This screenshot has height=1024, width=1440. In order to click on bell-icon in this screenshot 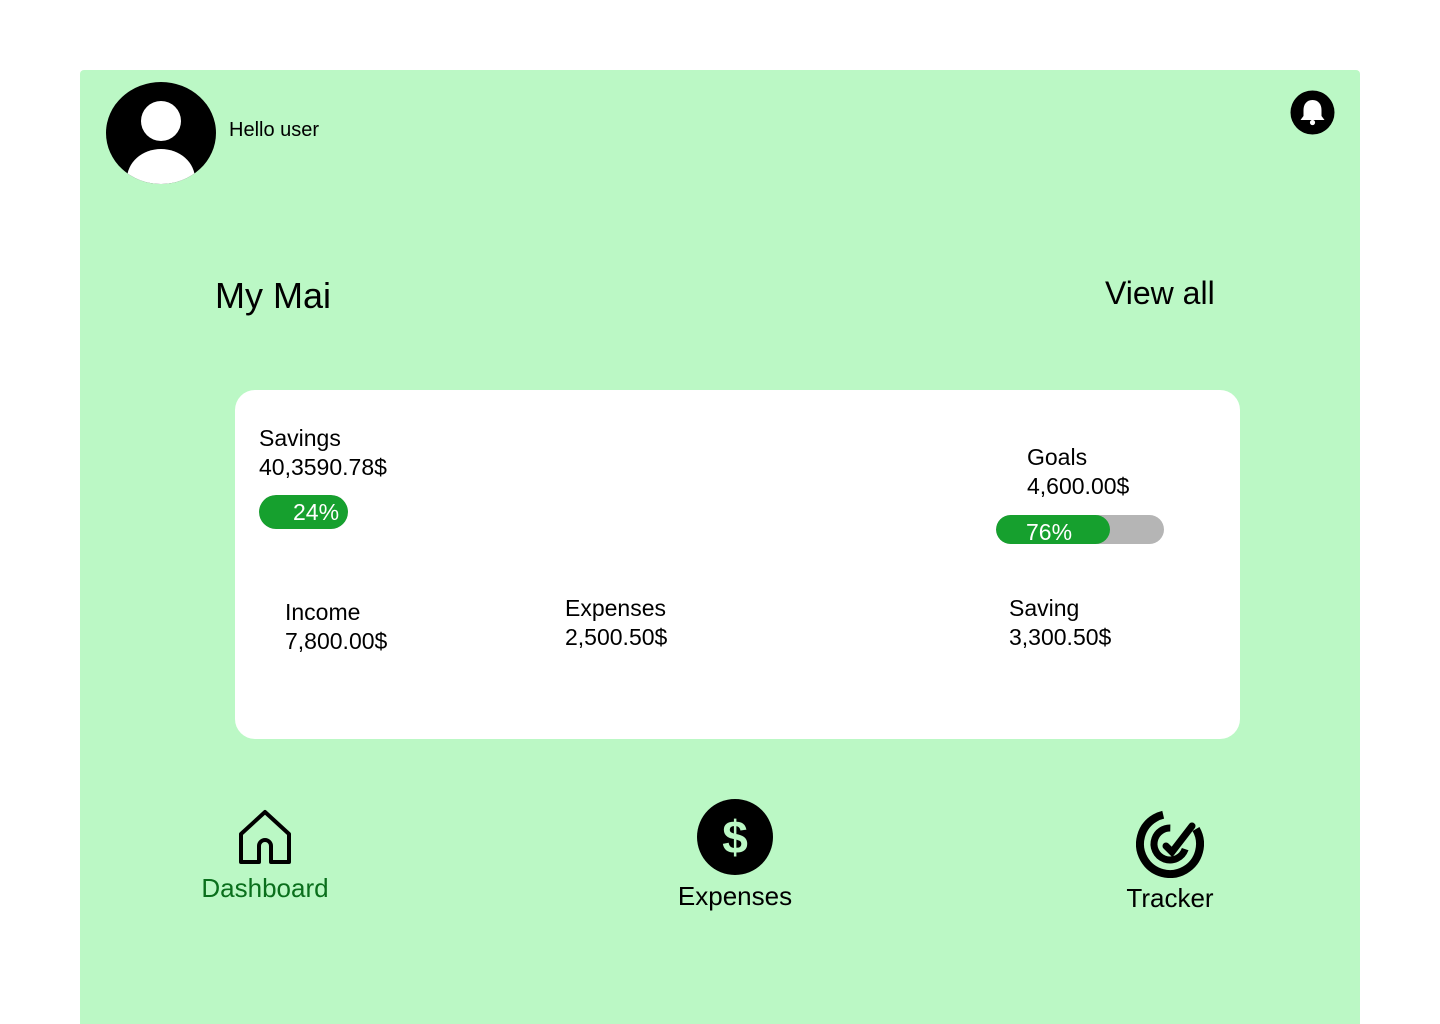, I will do `click(1312, 112)`.